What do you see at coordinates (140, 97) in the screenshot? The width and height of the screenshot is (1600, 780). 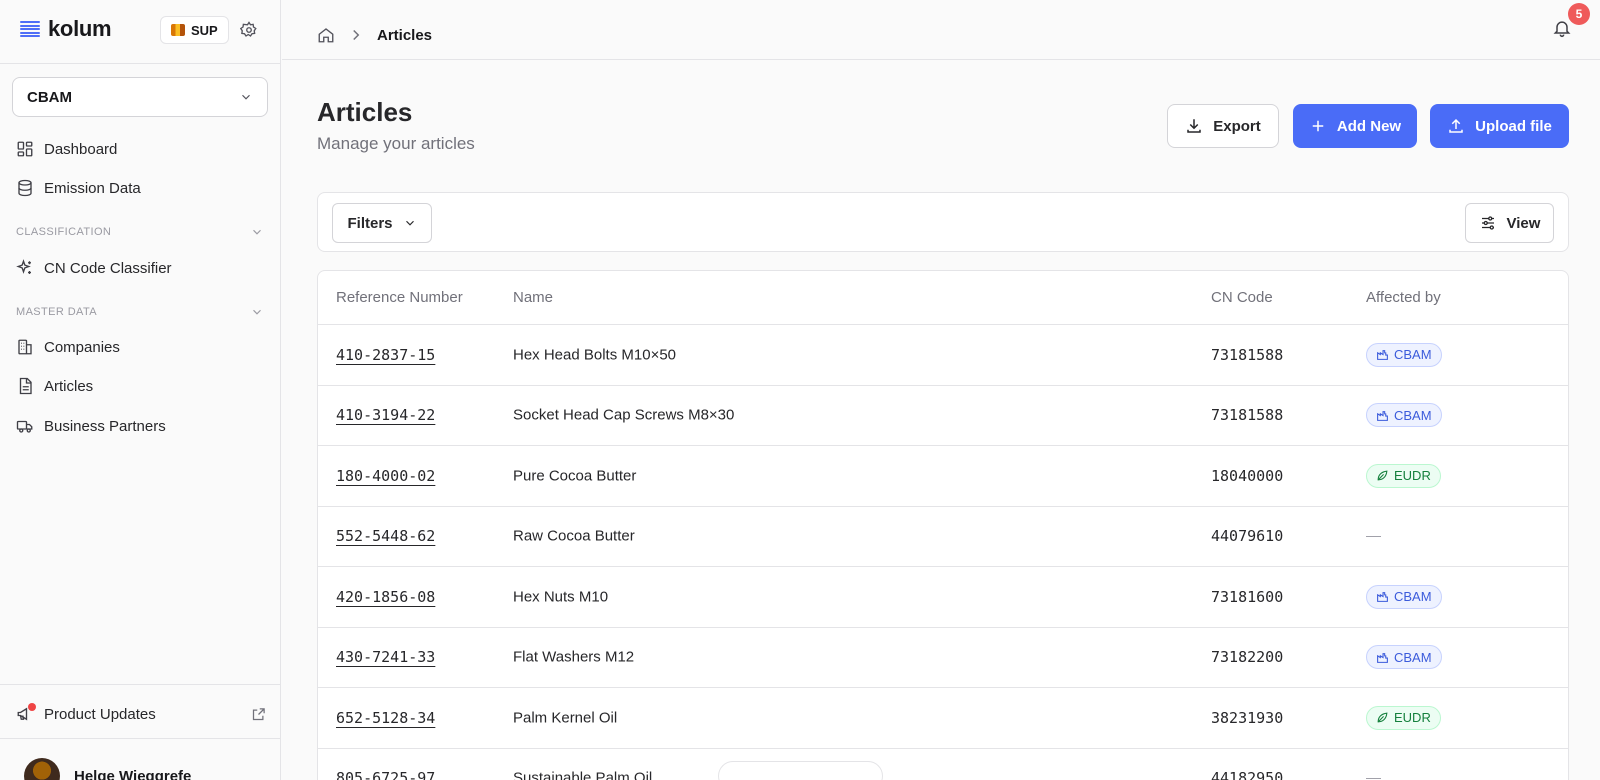 I see `workspace-select: CBAM` at bounding box center [140, 97].